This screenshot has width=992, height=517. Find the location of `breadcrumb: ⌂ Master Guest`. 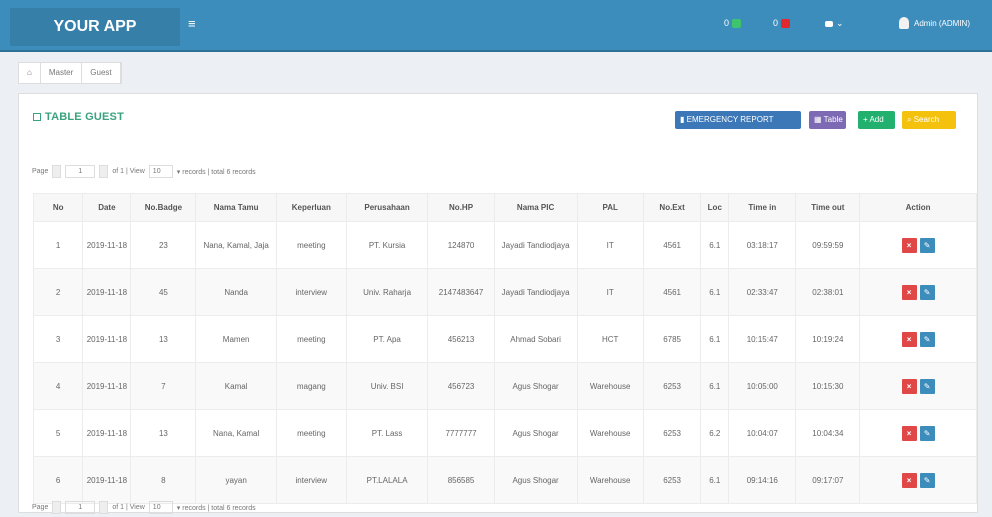

breadcrumb: ⌂ Master Guest is located at coordinates (70, 73).